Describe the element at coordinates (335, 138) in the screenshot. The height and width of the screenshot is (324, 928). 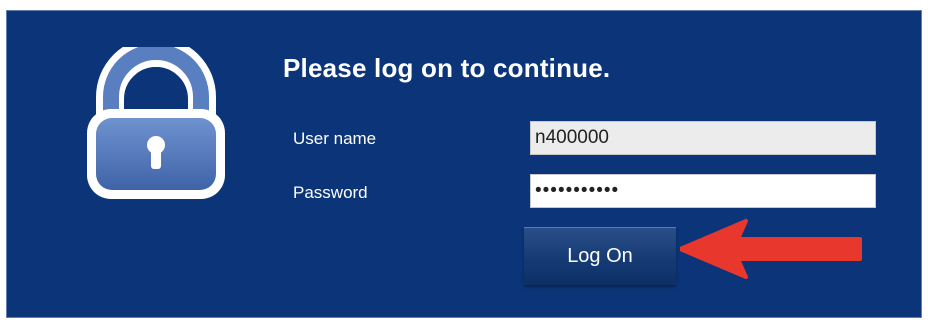
I see `username-label: User name` at that location.